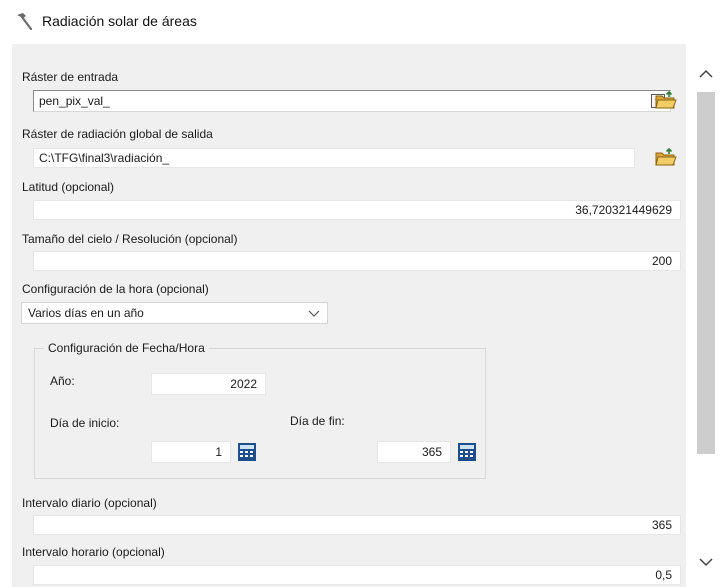 This screenshot has height=587, width=722. What do you see at coordinates (661, 261) in the screenshot?
I see `sky-size-value: 200` at bounding box center [661, 261].